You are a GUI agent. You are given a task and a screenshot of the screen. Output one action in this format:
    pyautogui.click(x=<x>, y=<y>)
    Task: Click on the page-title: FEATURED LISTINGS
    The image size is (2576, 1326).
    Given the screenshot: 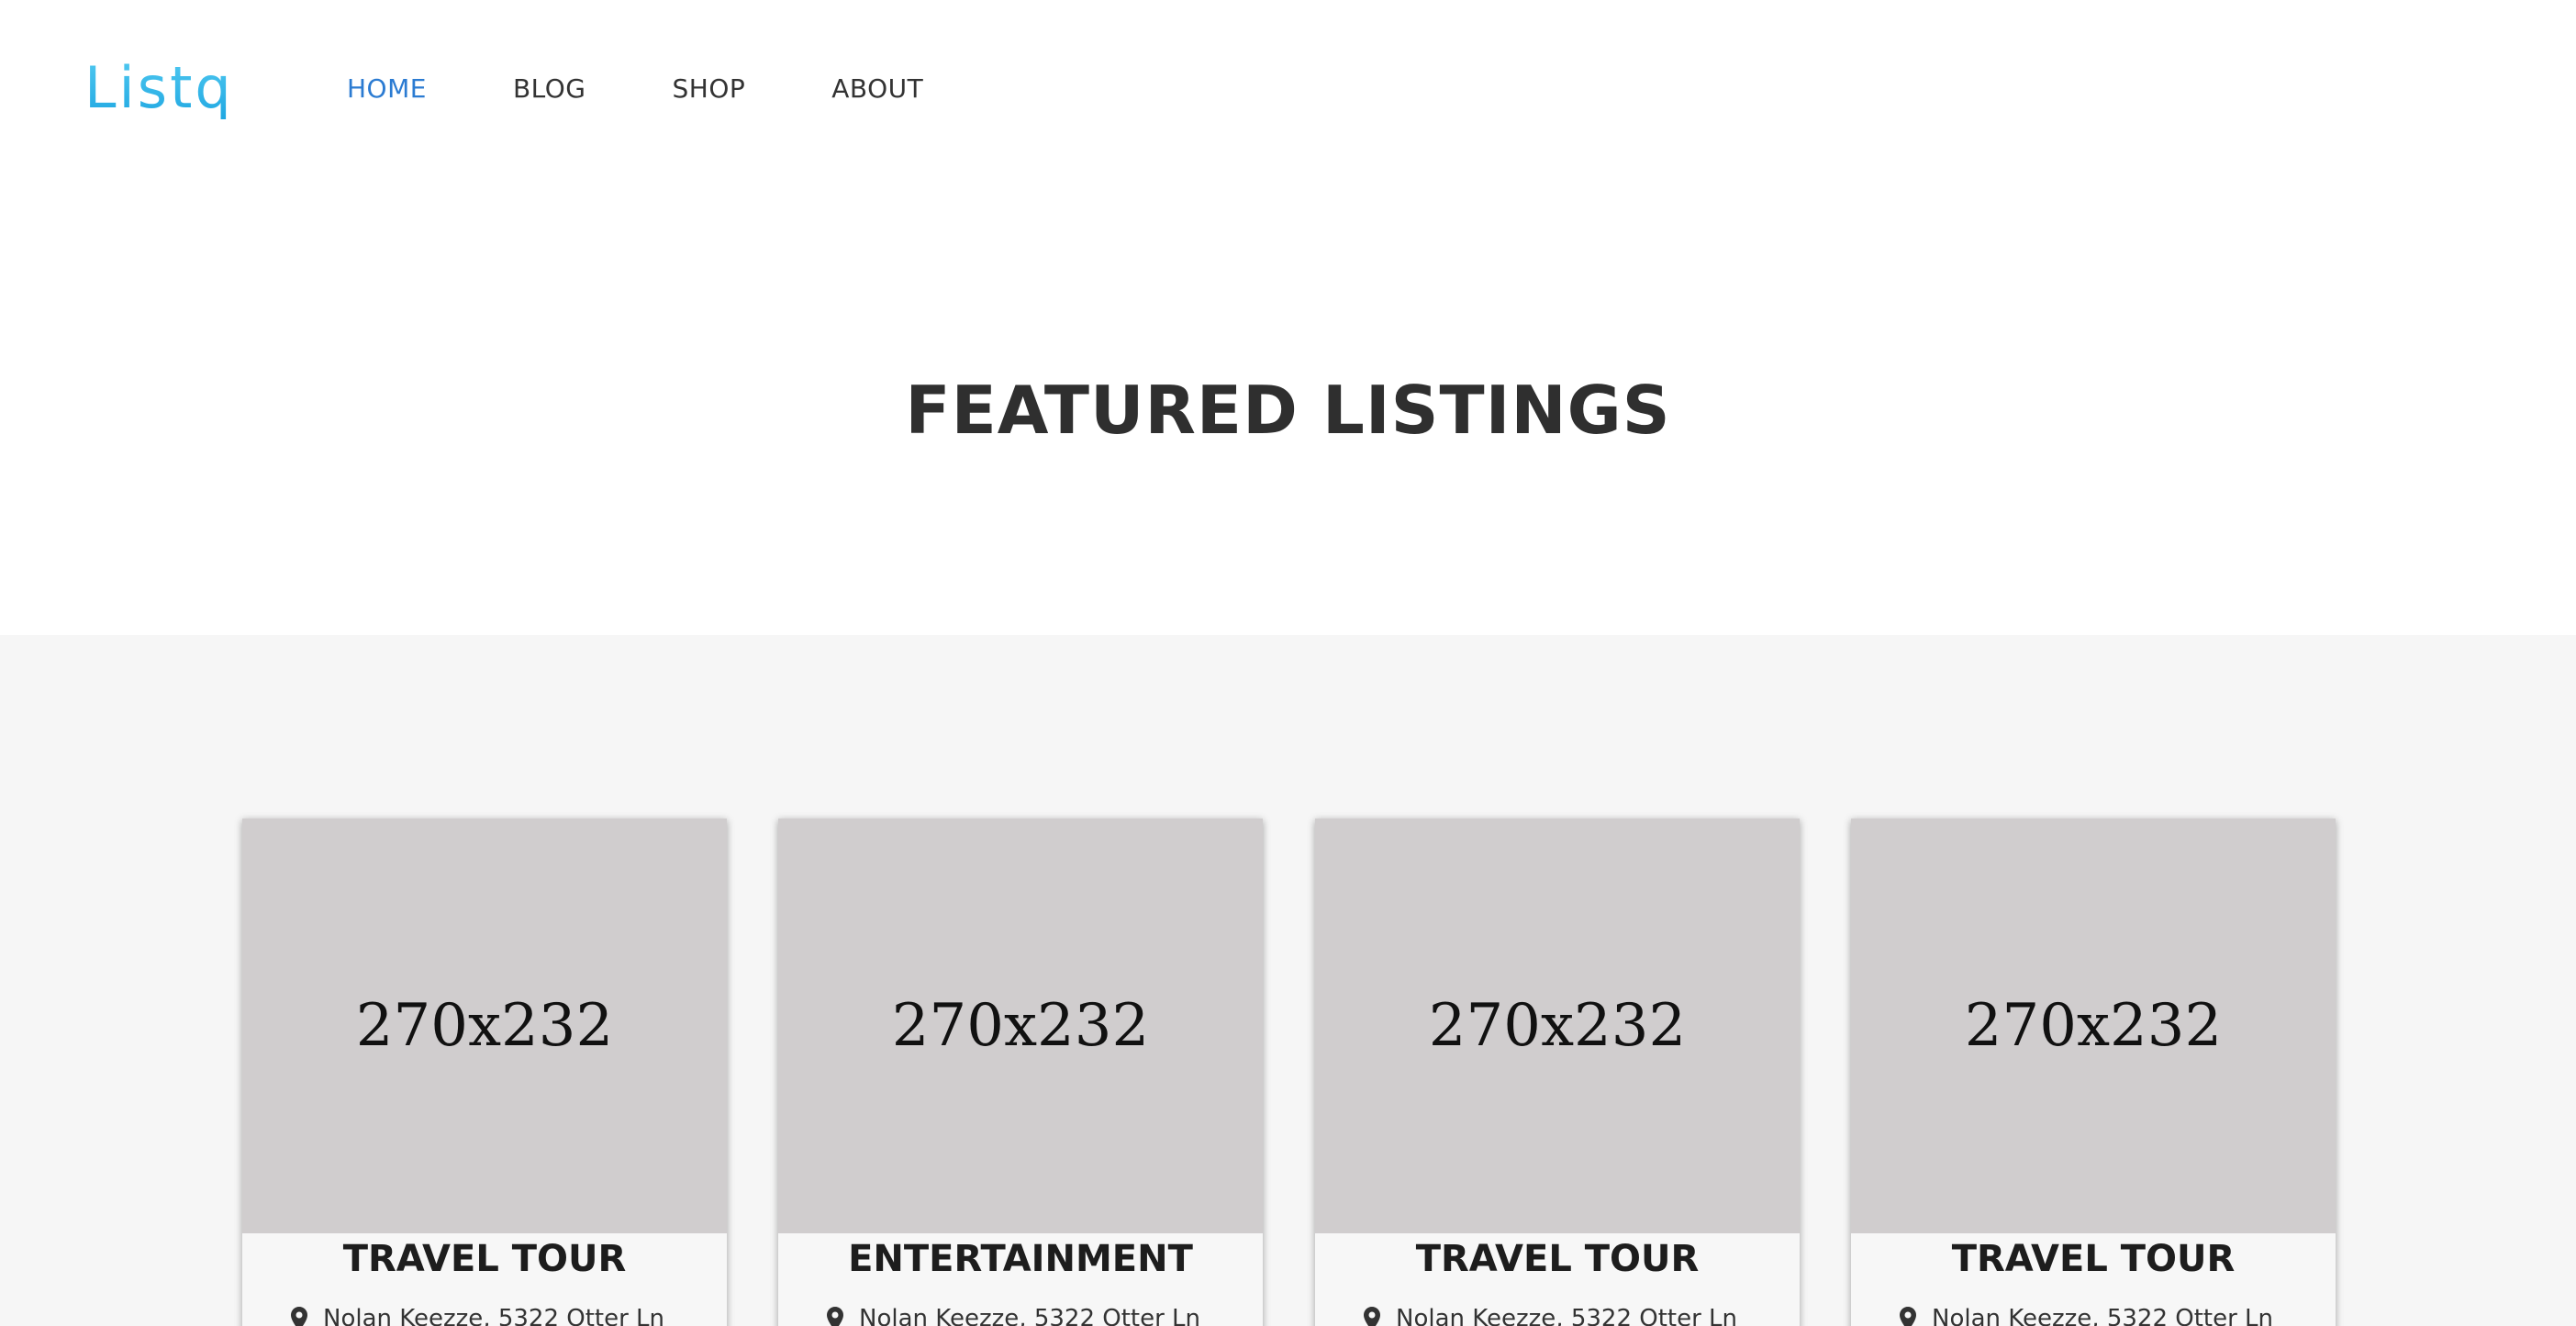 What is the action you would take?
    pyautogui.click(x=1288, y=410)
    